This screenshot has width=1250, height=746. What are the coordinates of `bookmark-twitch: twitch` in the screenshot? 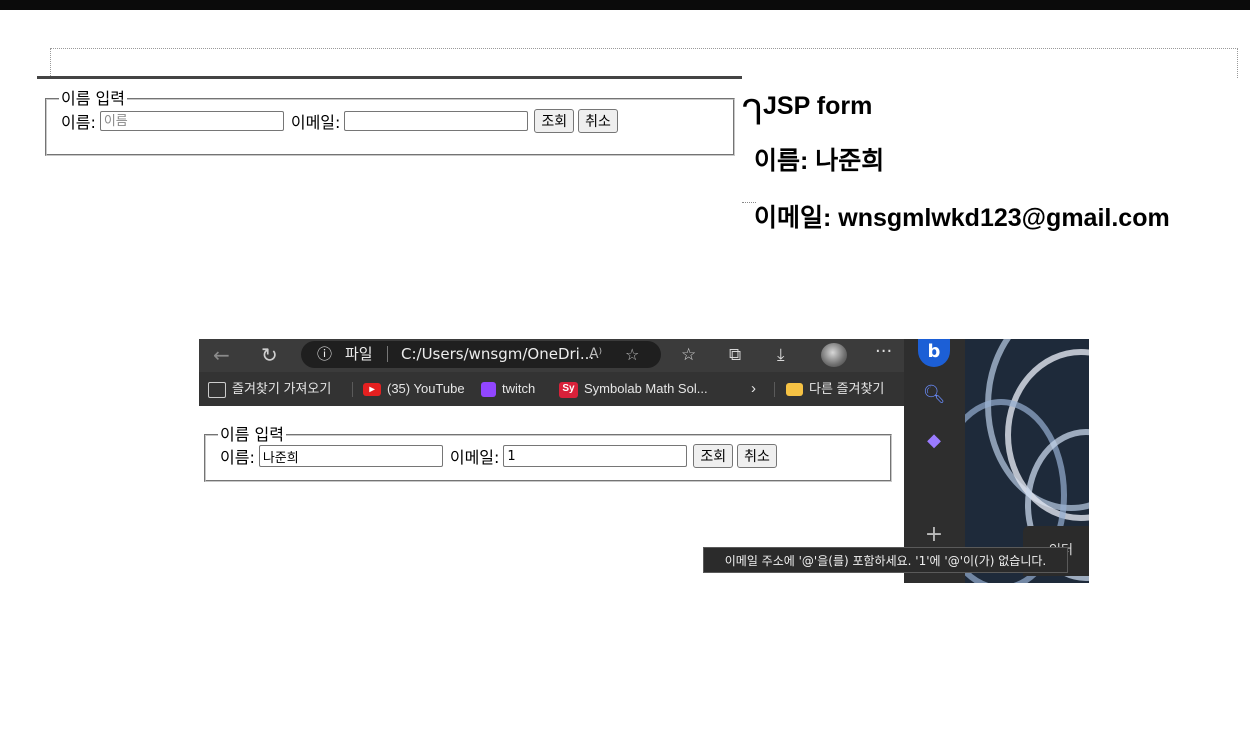 It's located at (508, 389).